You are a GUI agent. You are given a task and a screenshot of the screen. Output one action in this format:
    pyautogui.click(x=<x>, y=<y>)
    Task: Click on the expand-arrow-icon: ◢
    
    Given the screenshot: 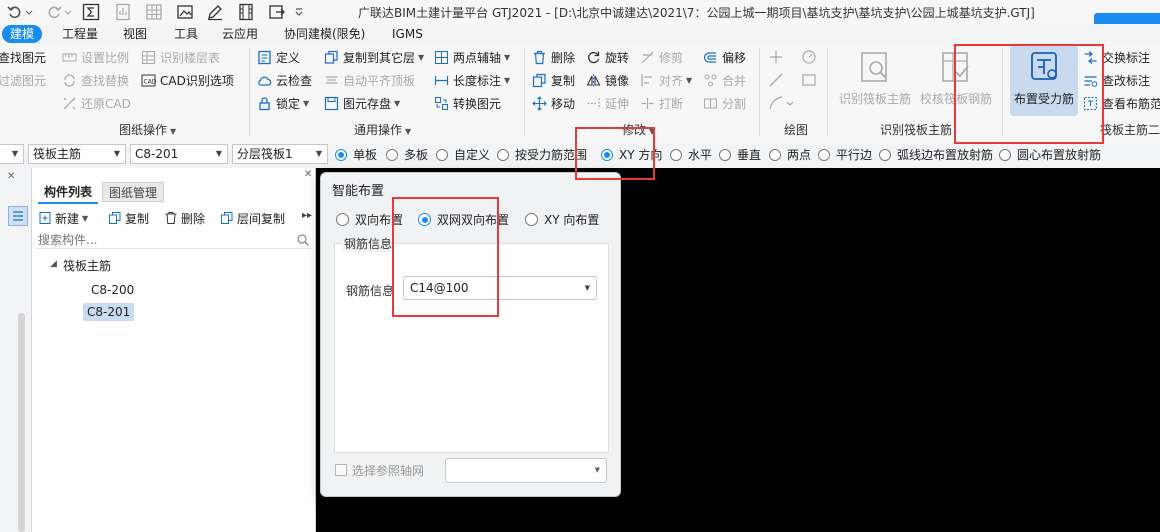 What is the action you would take?
    pyautogui.click(x=53, y=264)
    